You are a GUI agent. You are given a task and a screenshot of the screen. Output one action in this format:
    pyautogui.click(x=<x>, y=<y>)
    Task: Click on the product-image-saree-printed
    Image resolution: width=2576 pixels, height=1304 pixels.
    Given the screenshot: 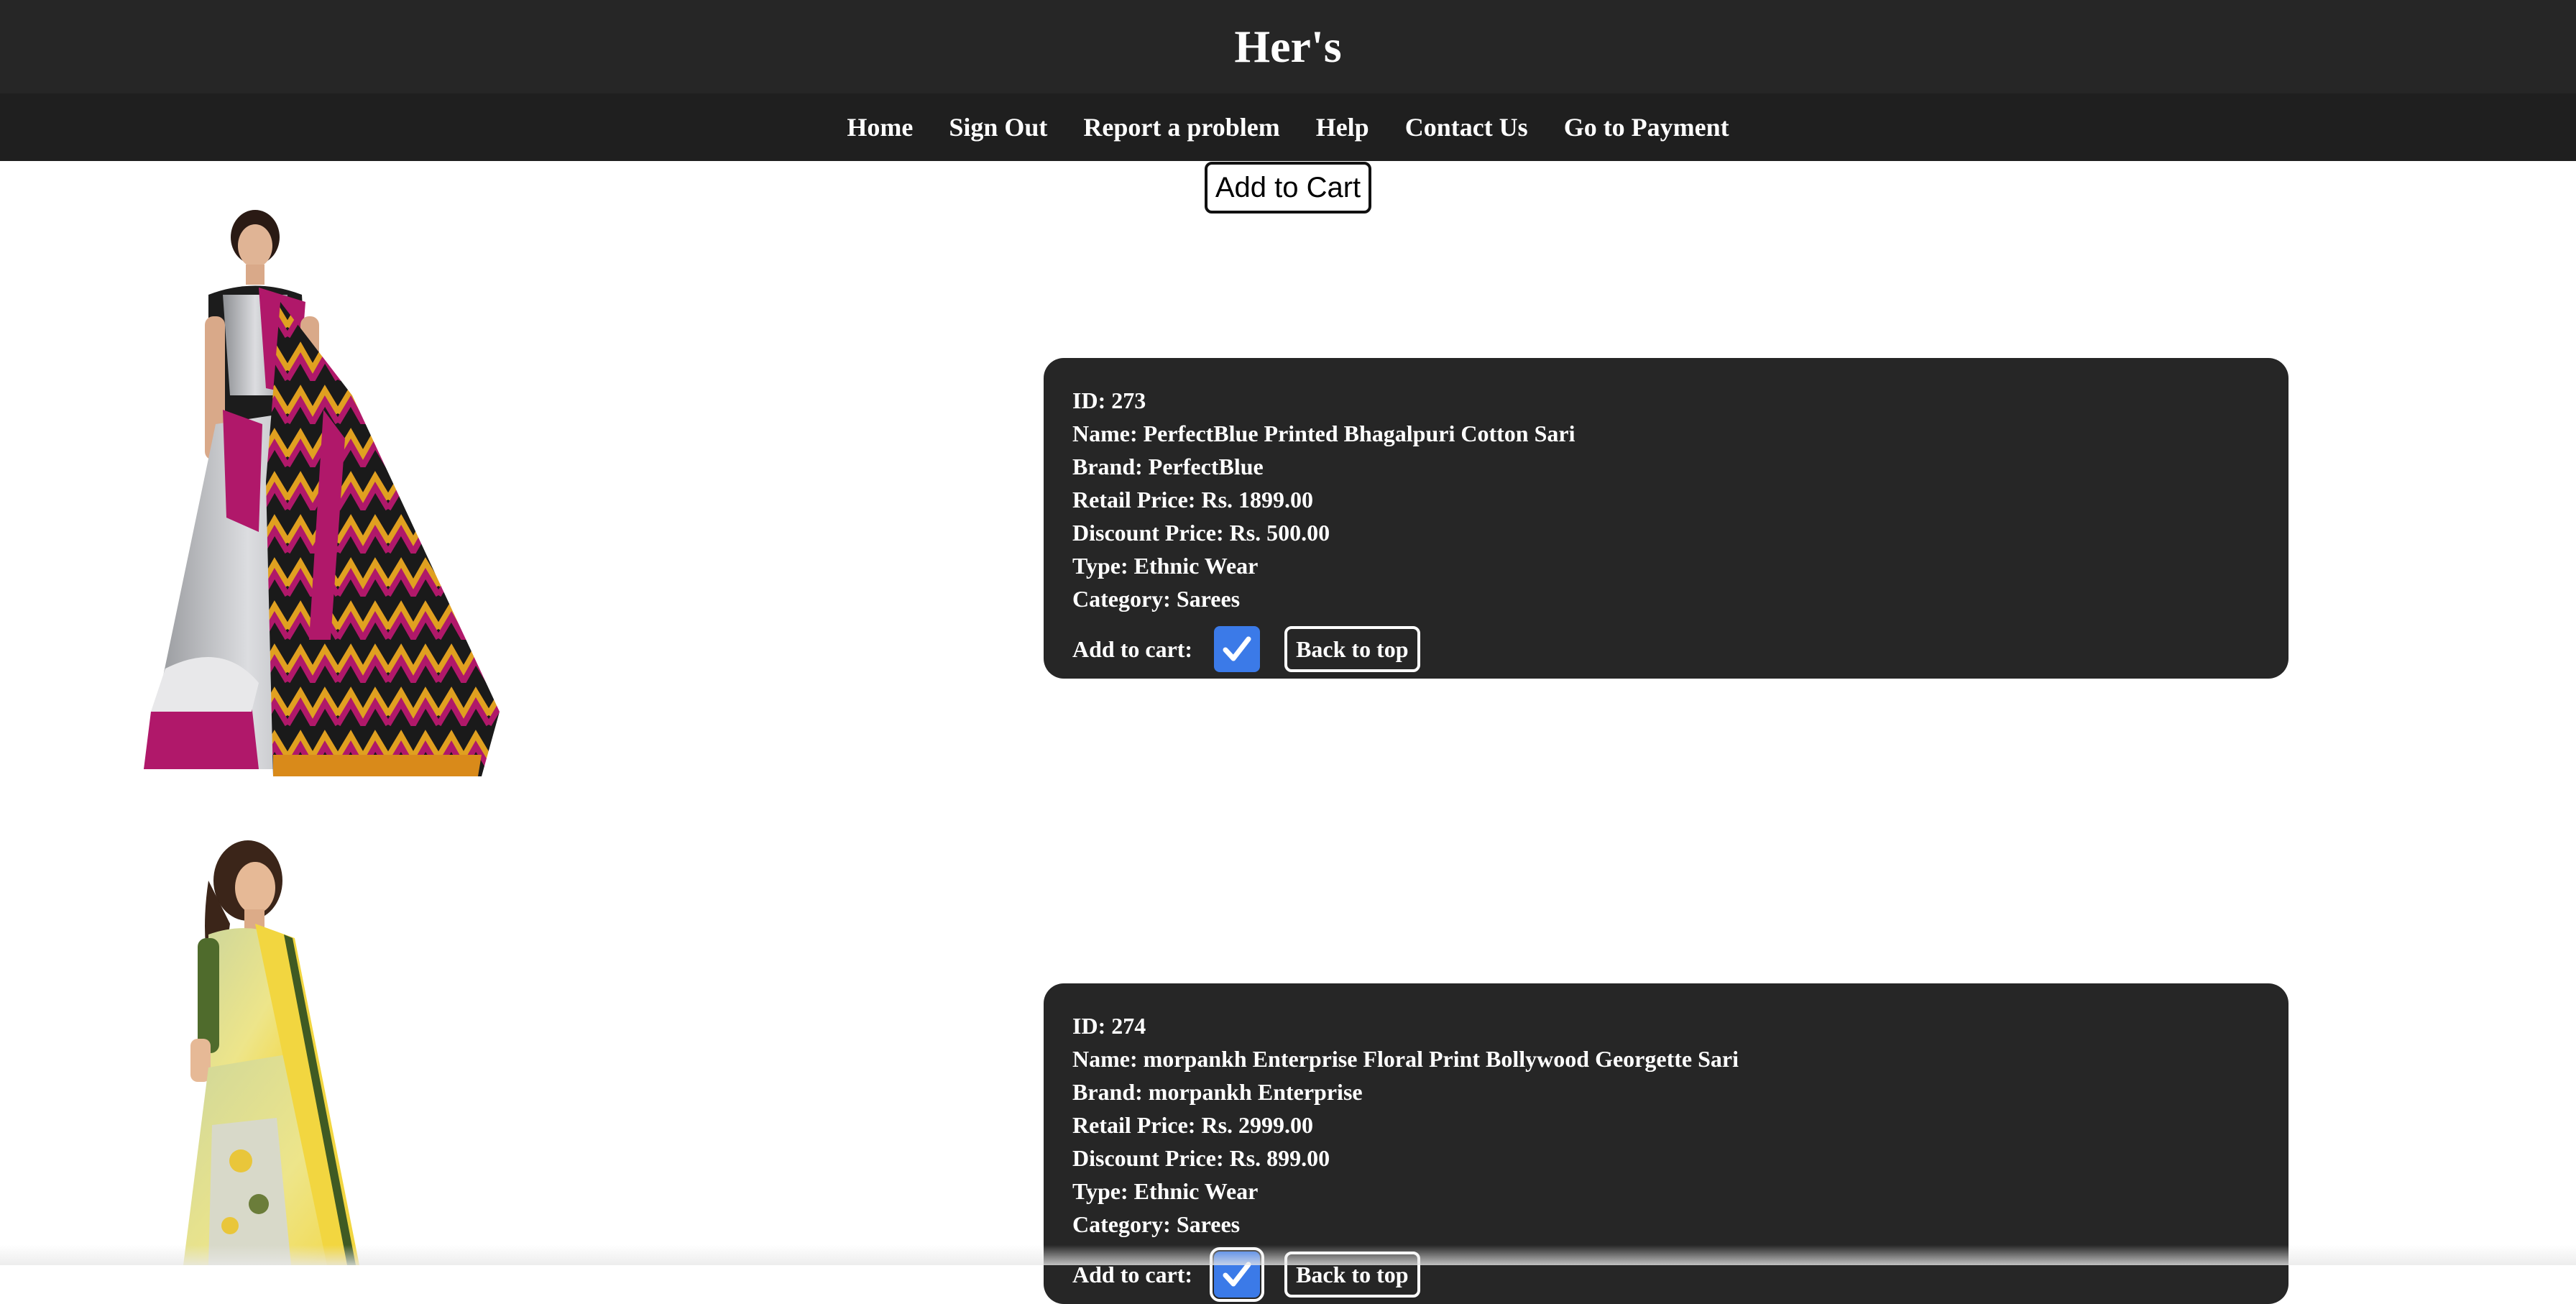 What is the action you would take?
    pyautogui.click(x=322, y=493)
    